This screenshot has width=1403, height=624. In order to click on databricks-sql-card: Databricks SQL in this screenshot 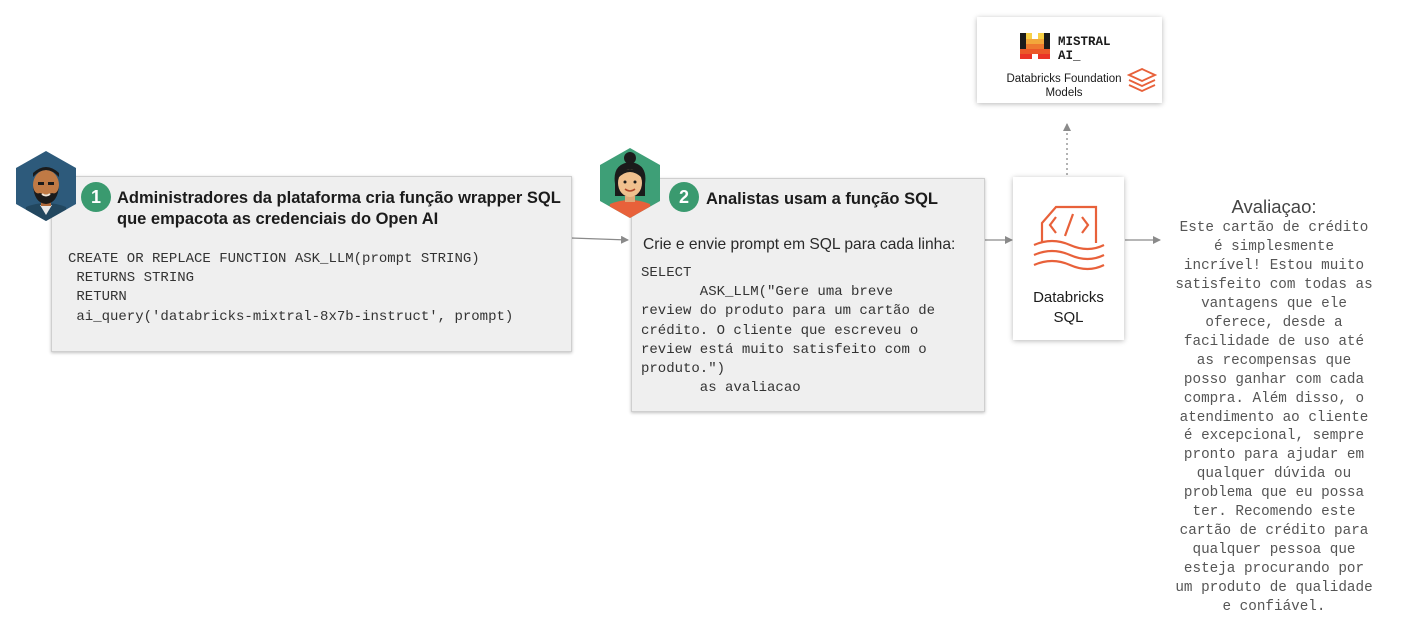, I will do `click(1068, 258)`.